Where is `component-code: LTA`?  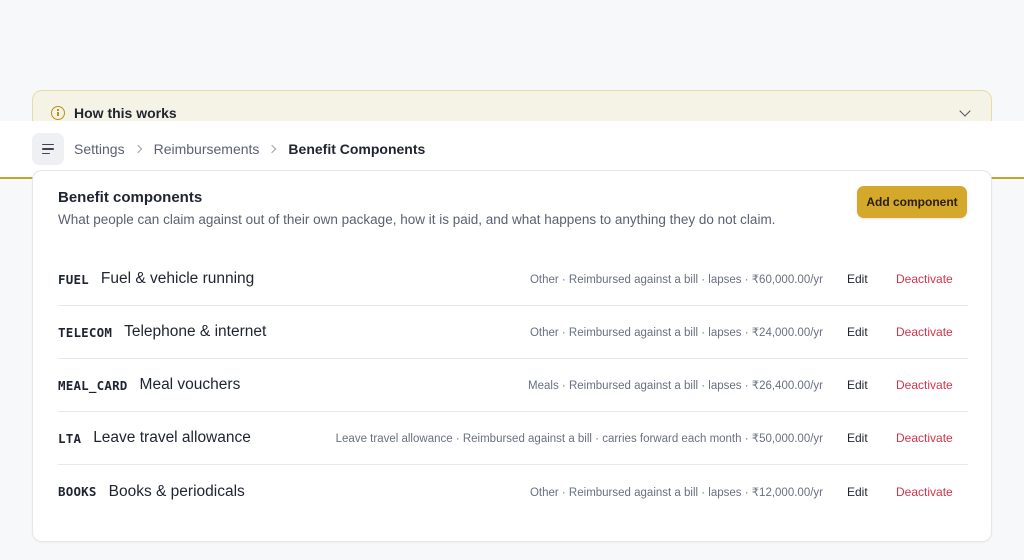 component-code: LTA is located at coordinates (70, 438).